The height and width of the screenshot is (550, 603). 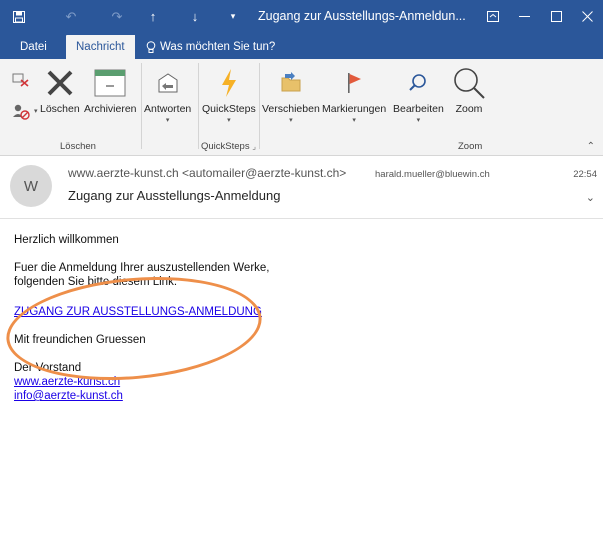 What do you see at coordinates (33, 47) in the screenshot?
I see `tab-datei: Datei` at bounding box center [33, 47].